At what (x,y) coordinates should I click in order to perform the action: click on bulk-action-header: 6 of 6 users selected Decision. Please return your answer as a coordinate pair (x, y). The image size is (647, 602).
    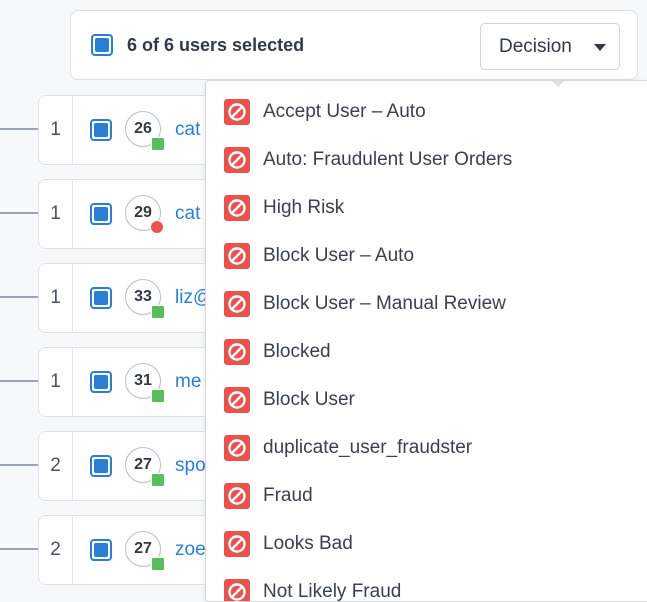
    Looking at the image, I should click on (354, 45).